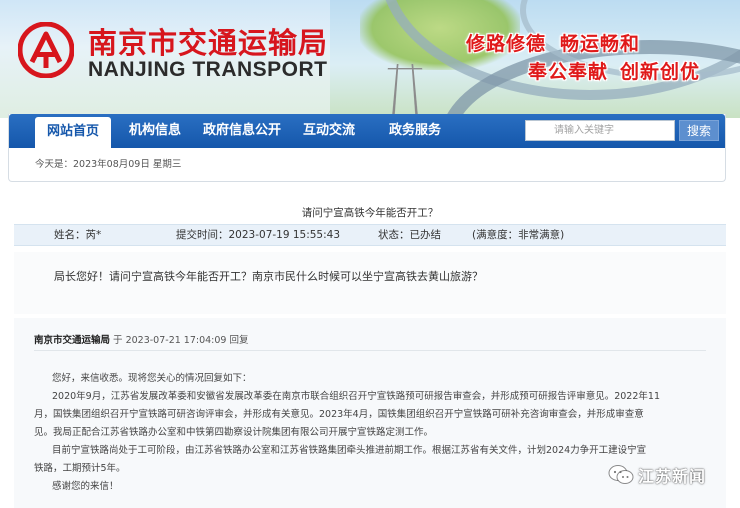 This screenshot has width=740, height=508. Describe the element at coordinates (568, 72) in the screenshot. I see `slogan: 奉公奉献` at that location.